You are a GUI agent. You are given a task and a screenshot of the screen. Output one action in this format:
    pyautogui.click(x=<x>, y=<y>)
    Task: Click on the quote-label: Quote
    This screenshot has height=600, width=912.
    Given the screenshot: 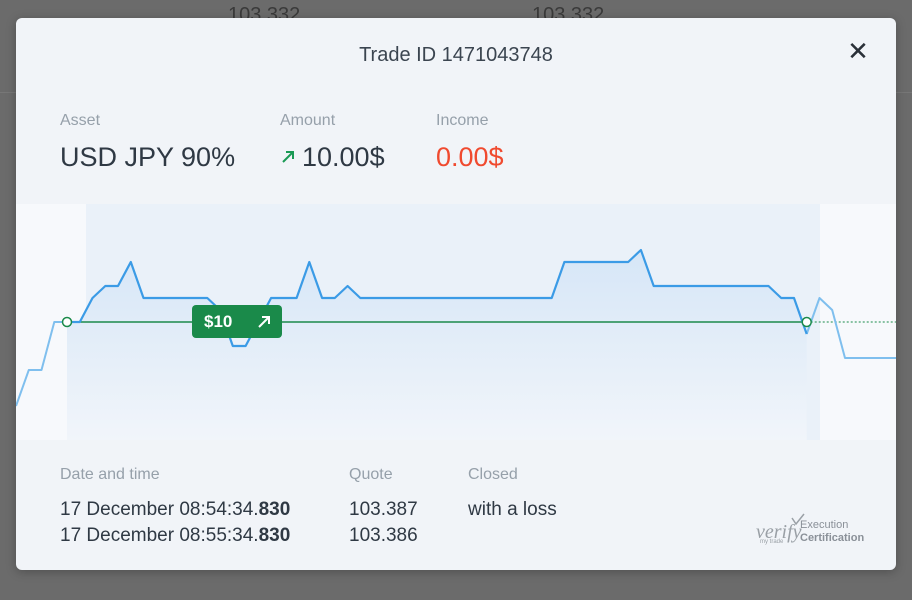 What is the action you would take?
    pyautogui.click(x=371, y=474)
    